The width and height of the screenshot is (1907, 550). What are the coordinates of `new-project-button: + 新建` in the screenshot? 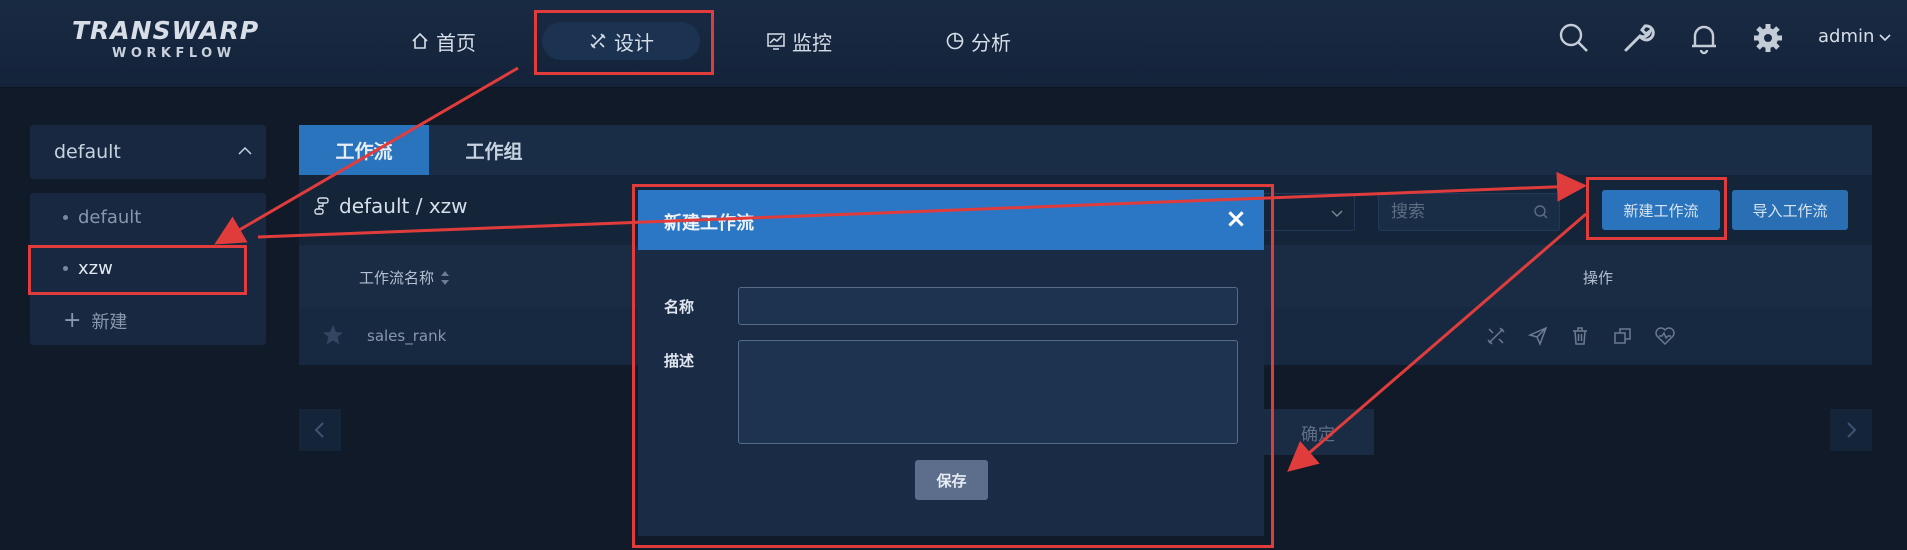 It's located at (95, 321).